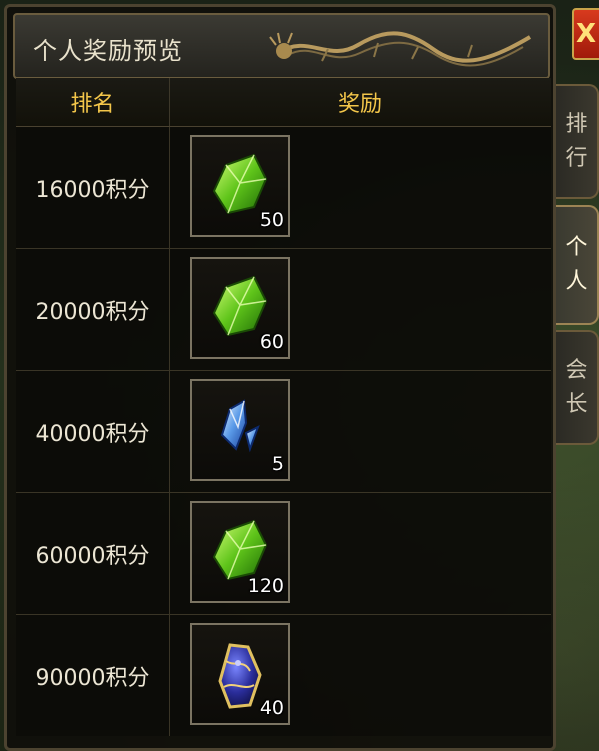 The image size is (599, 751). I want to click on header-reward: 奖励, so click(359, 104).